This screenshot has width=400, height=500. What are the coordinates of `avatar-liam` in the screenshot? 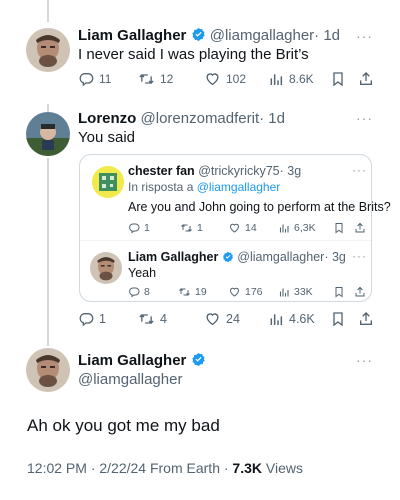 It's located at (48, 50).